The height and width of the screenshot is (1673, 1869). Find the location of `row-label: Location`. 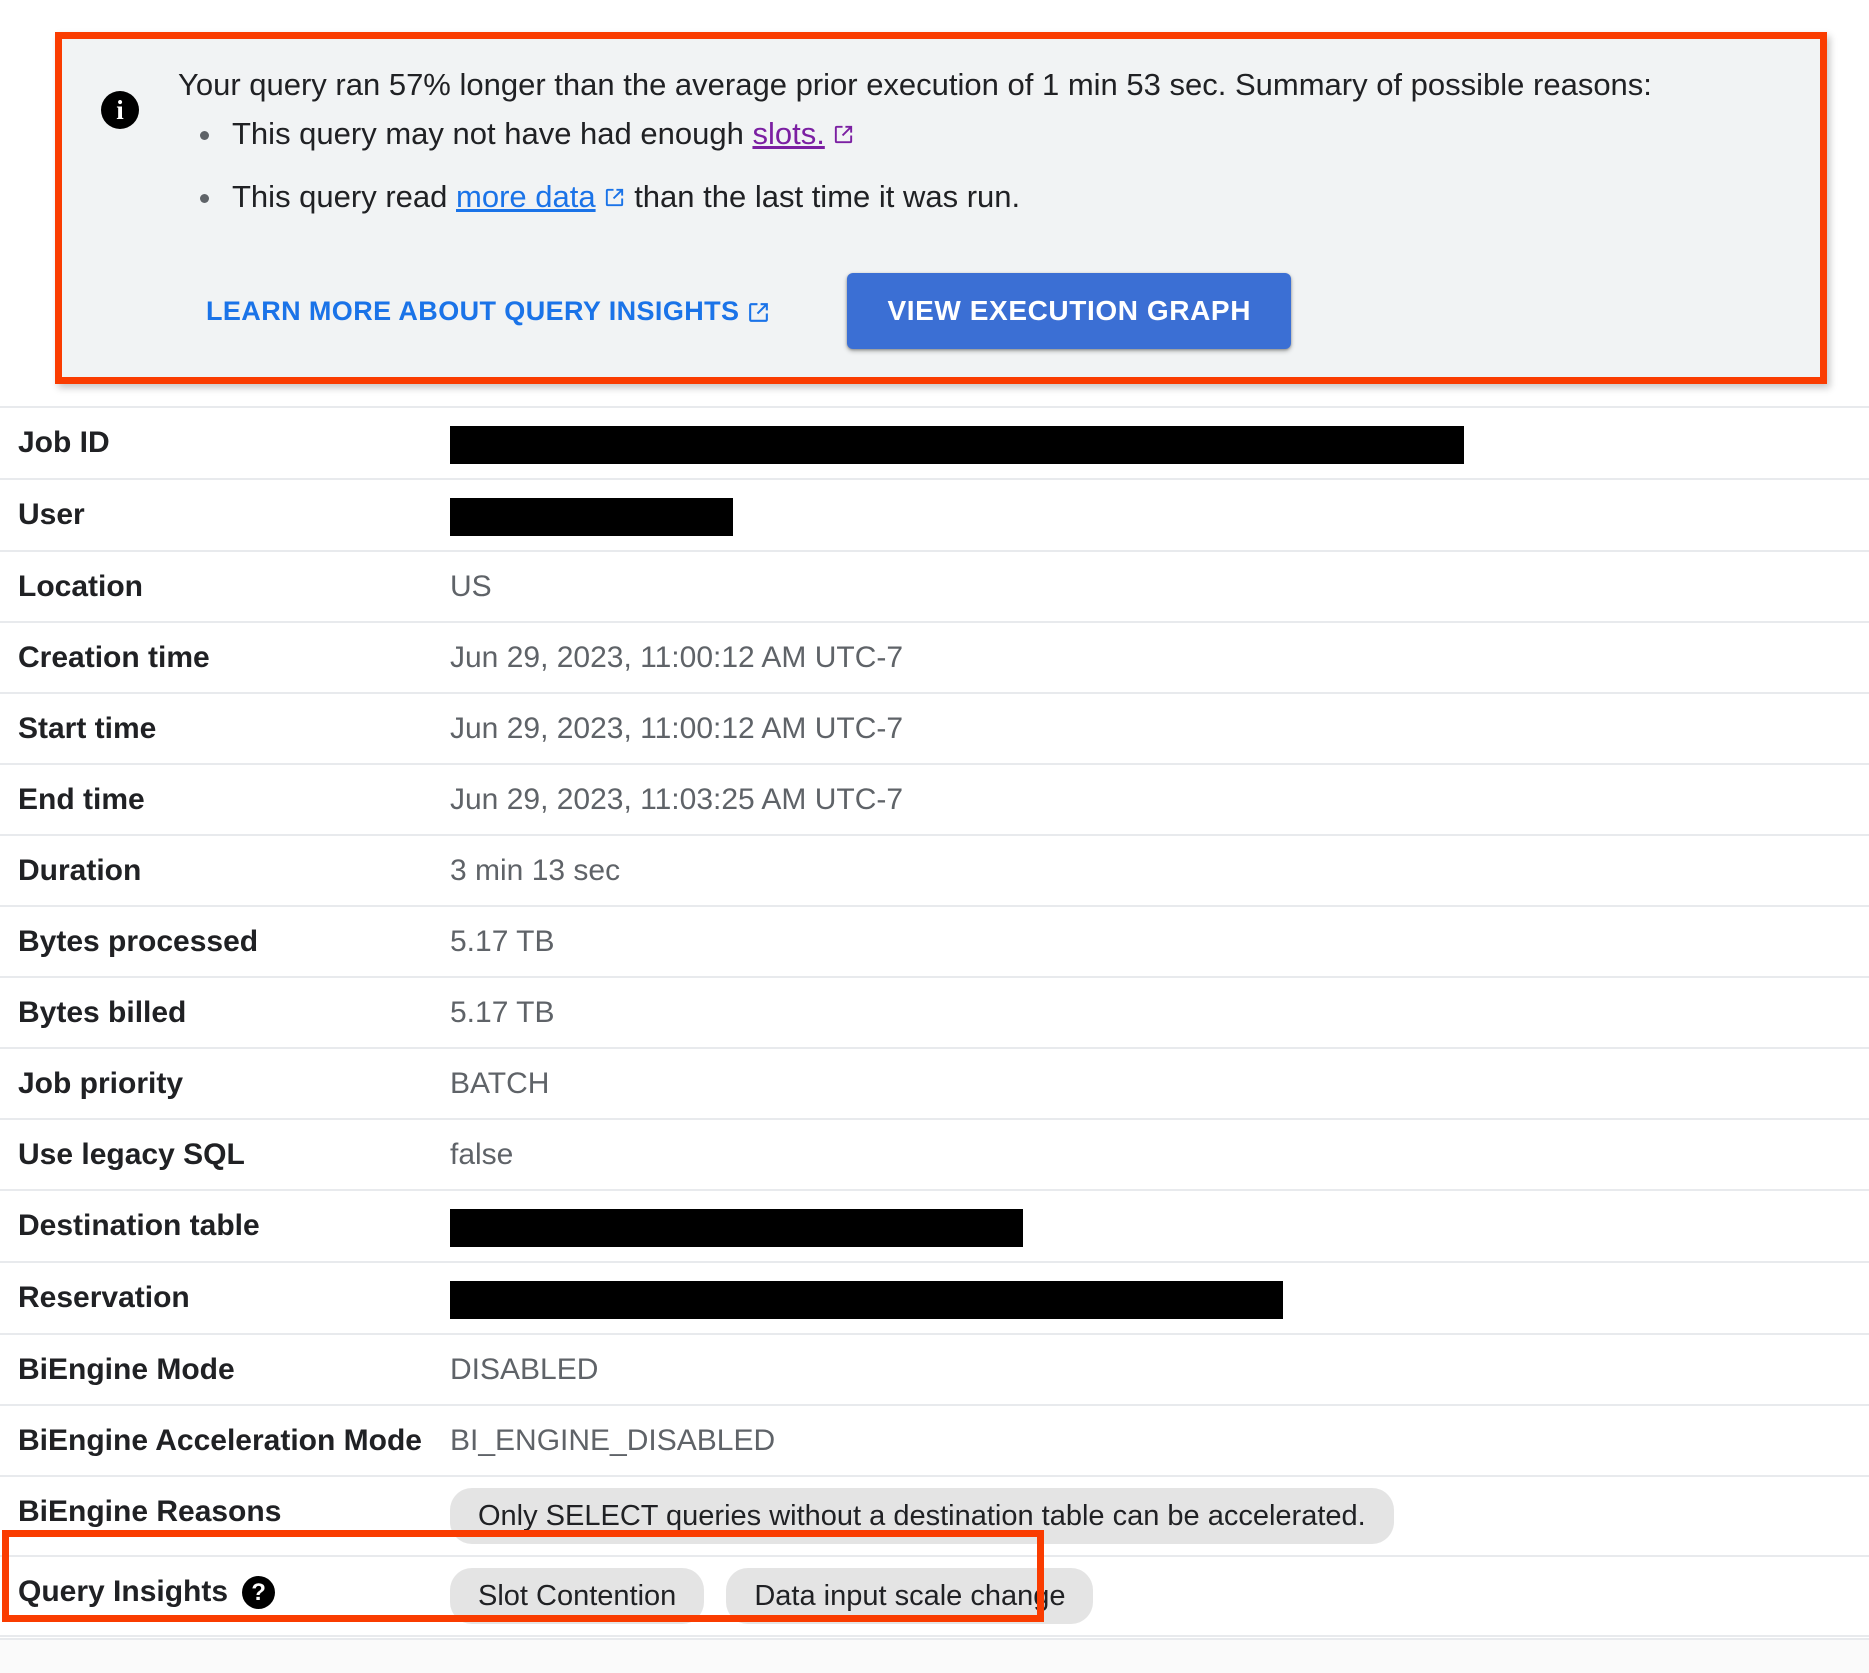

row-label: Location is located at coordinates (80, 587).